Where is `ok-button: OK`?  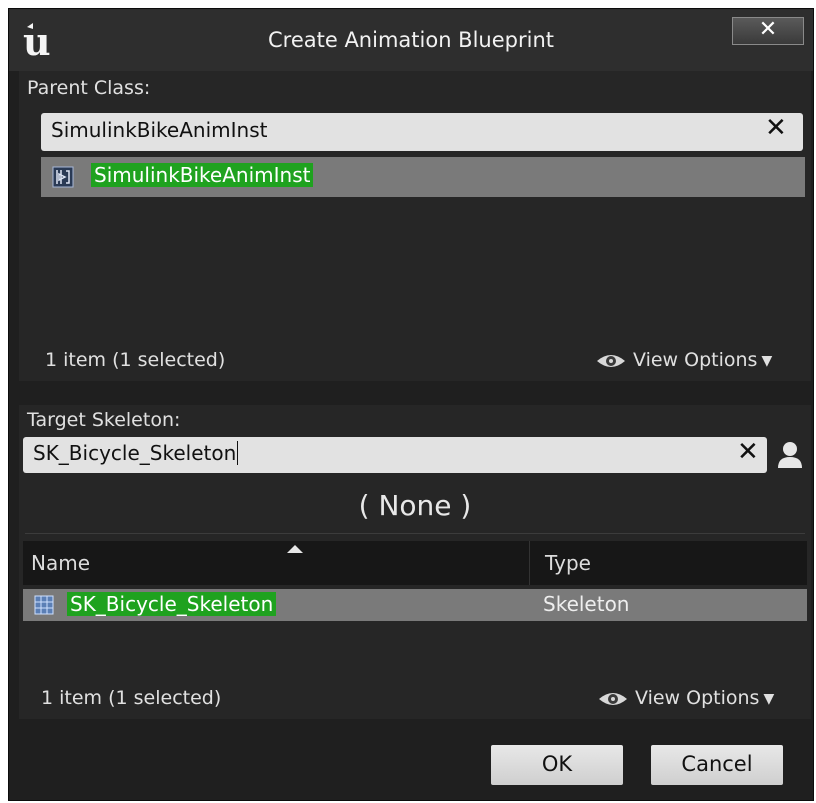 ok-button: OK is located at coordinates (557, 765).